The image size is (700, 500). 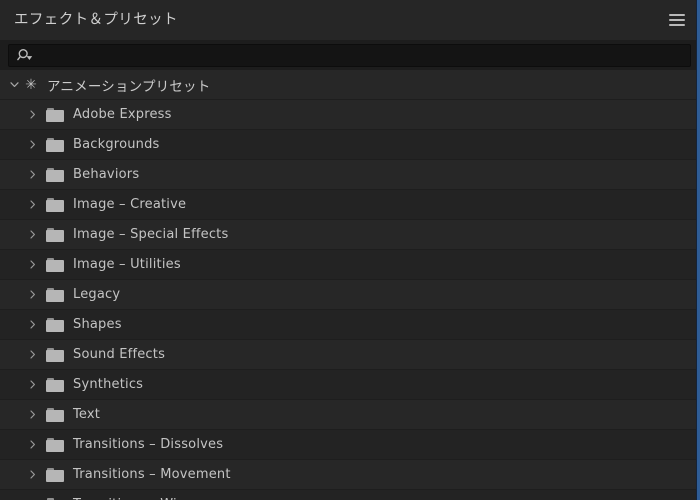 I want to click on tree-item-row: Transitions – Wipes, so click(x=350, y=495).